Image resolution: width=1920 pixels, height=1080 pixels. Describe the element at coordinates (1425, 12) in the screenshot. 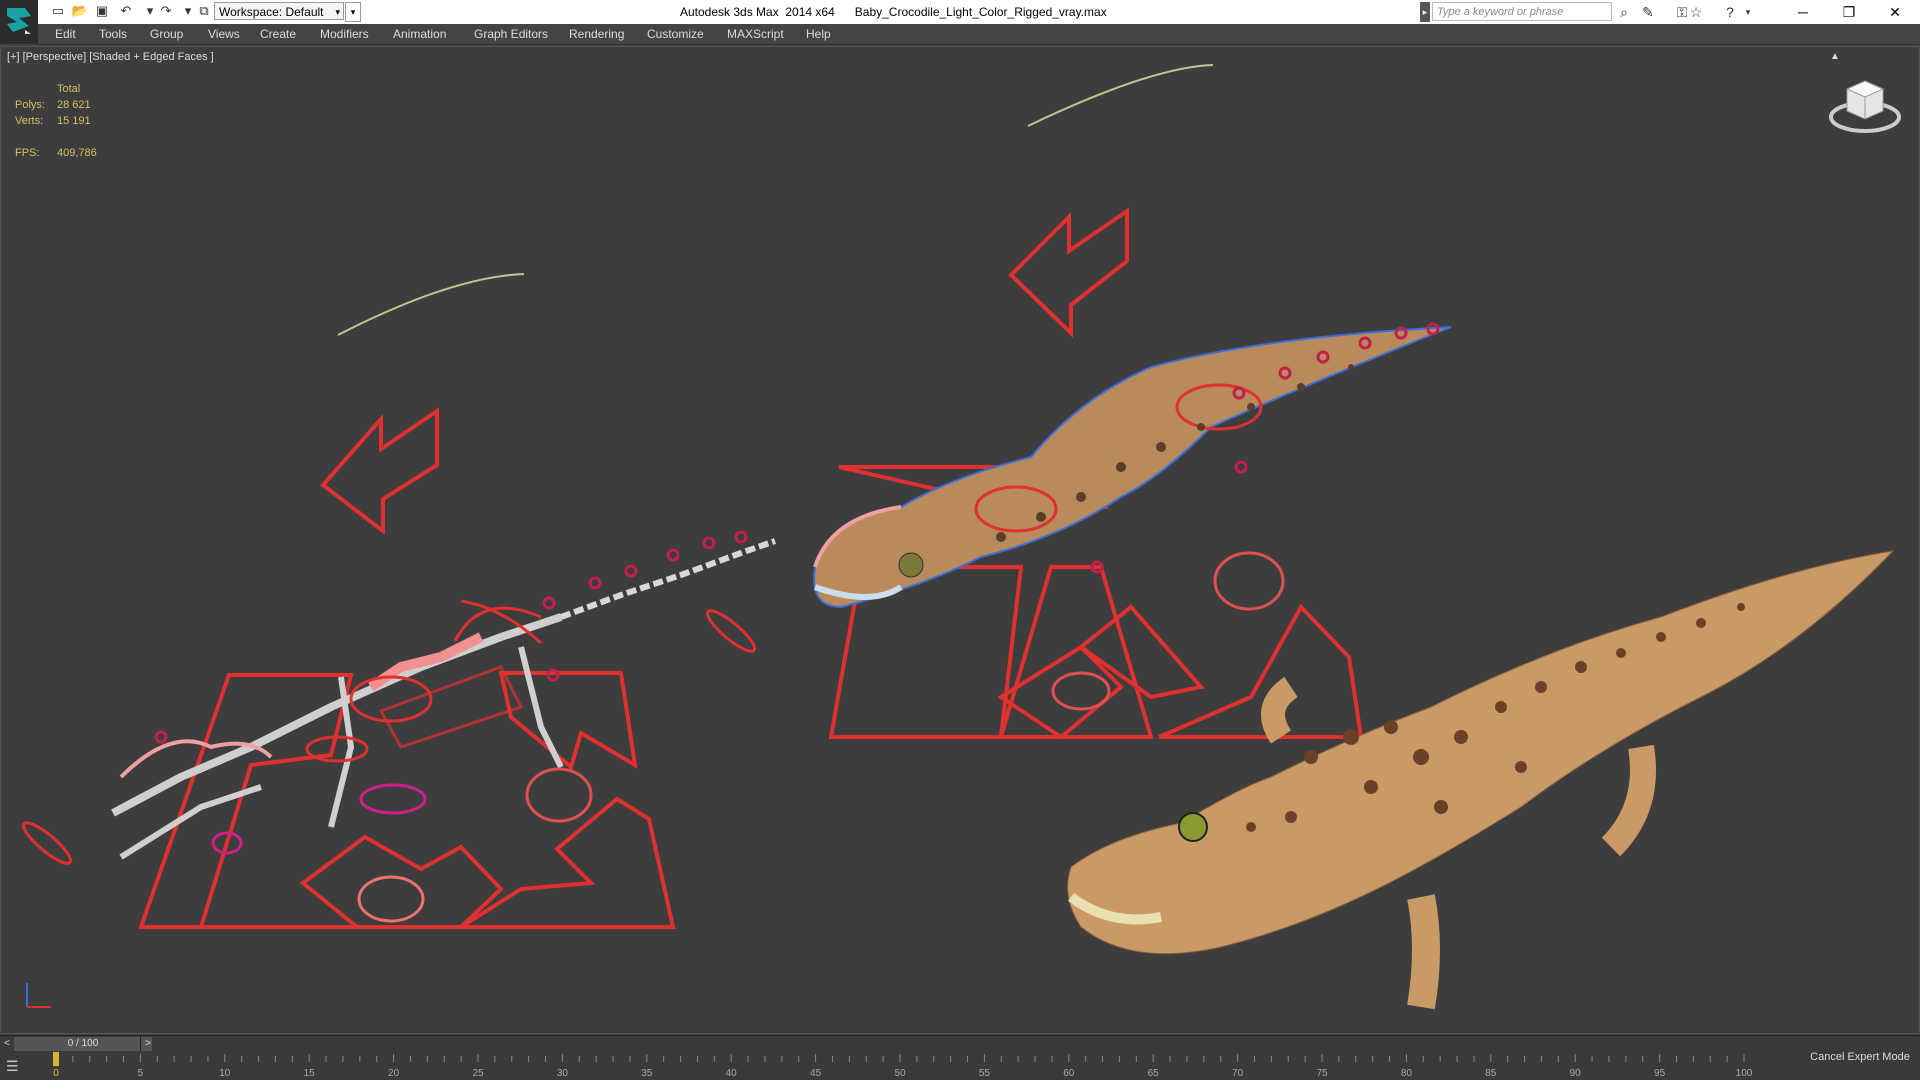

I see `search-expand-button: ▸` at that location.